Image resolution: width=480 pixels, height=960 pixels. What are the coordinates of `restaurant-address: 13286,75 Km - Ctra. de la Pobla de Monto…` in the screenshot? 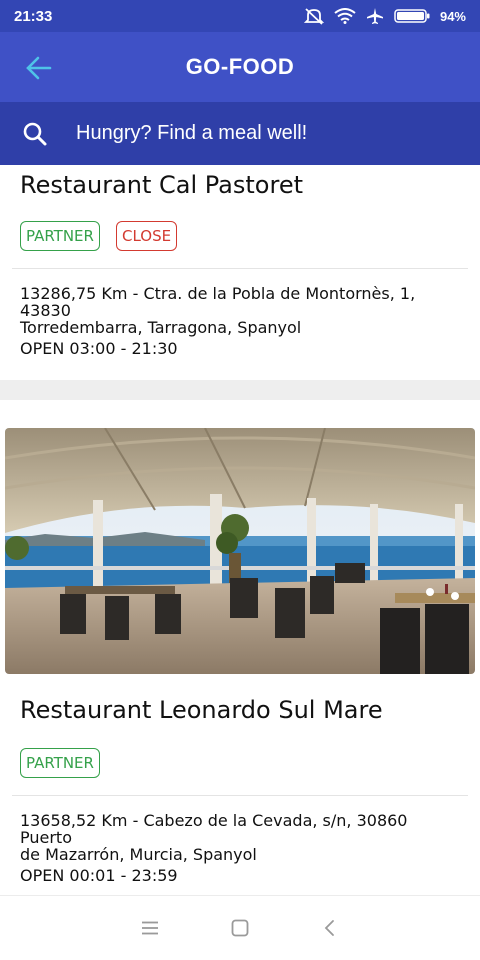 It's located at (240, 310).